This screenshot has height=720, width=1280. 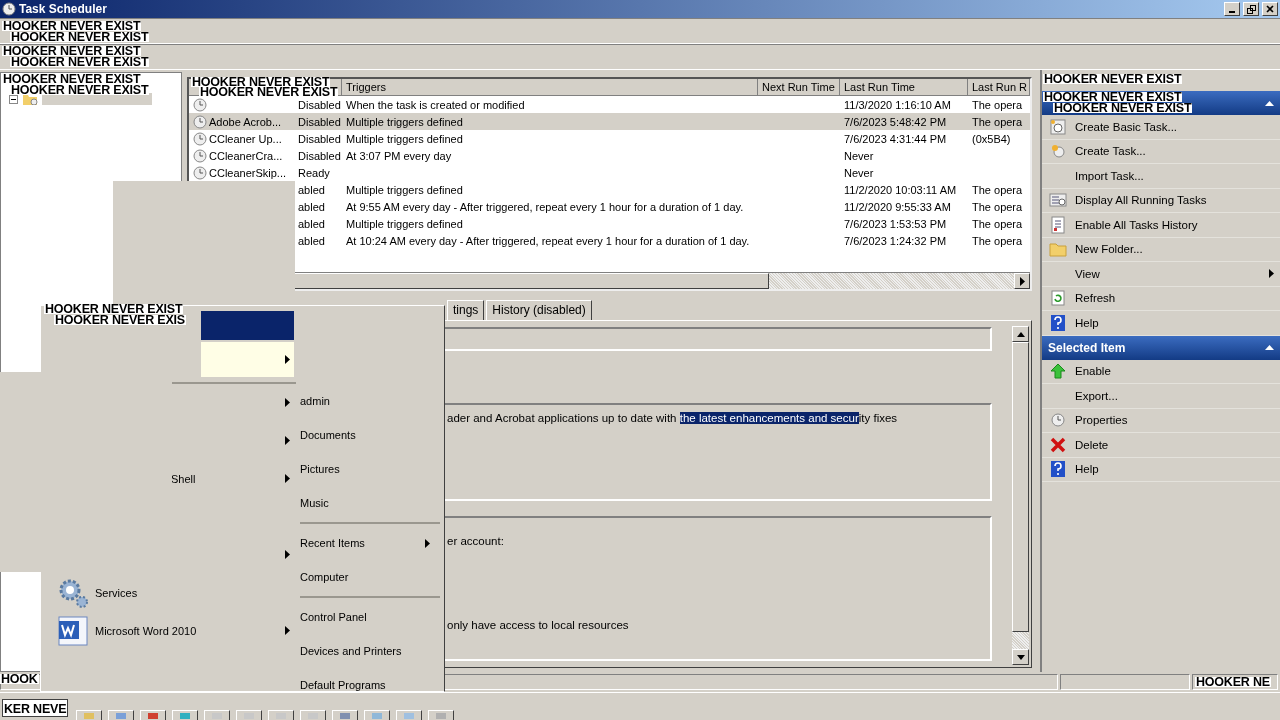 I want to click on menu-item: Computer, so click(x=370, y=577).